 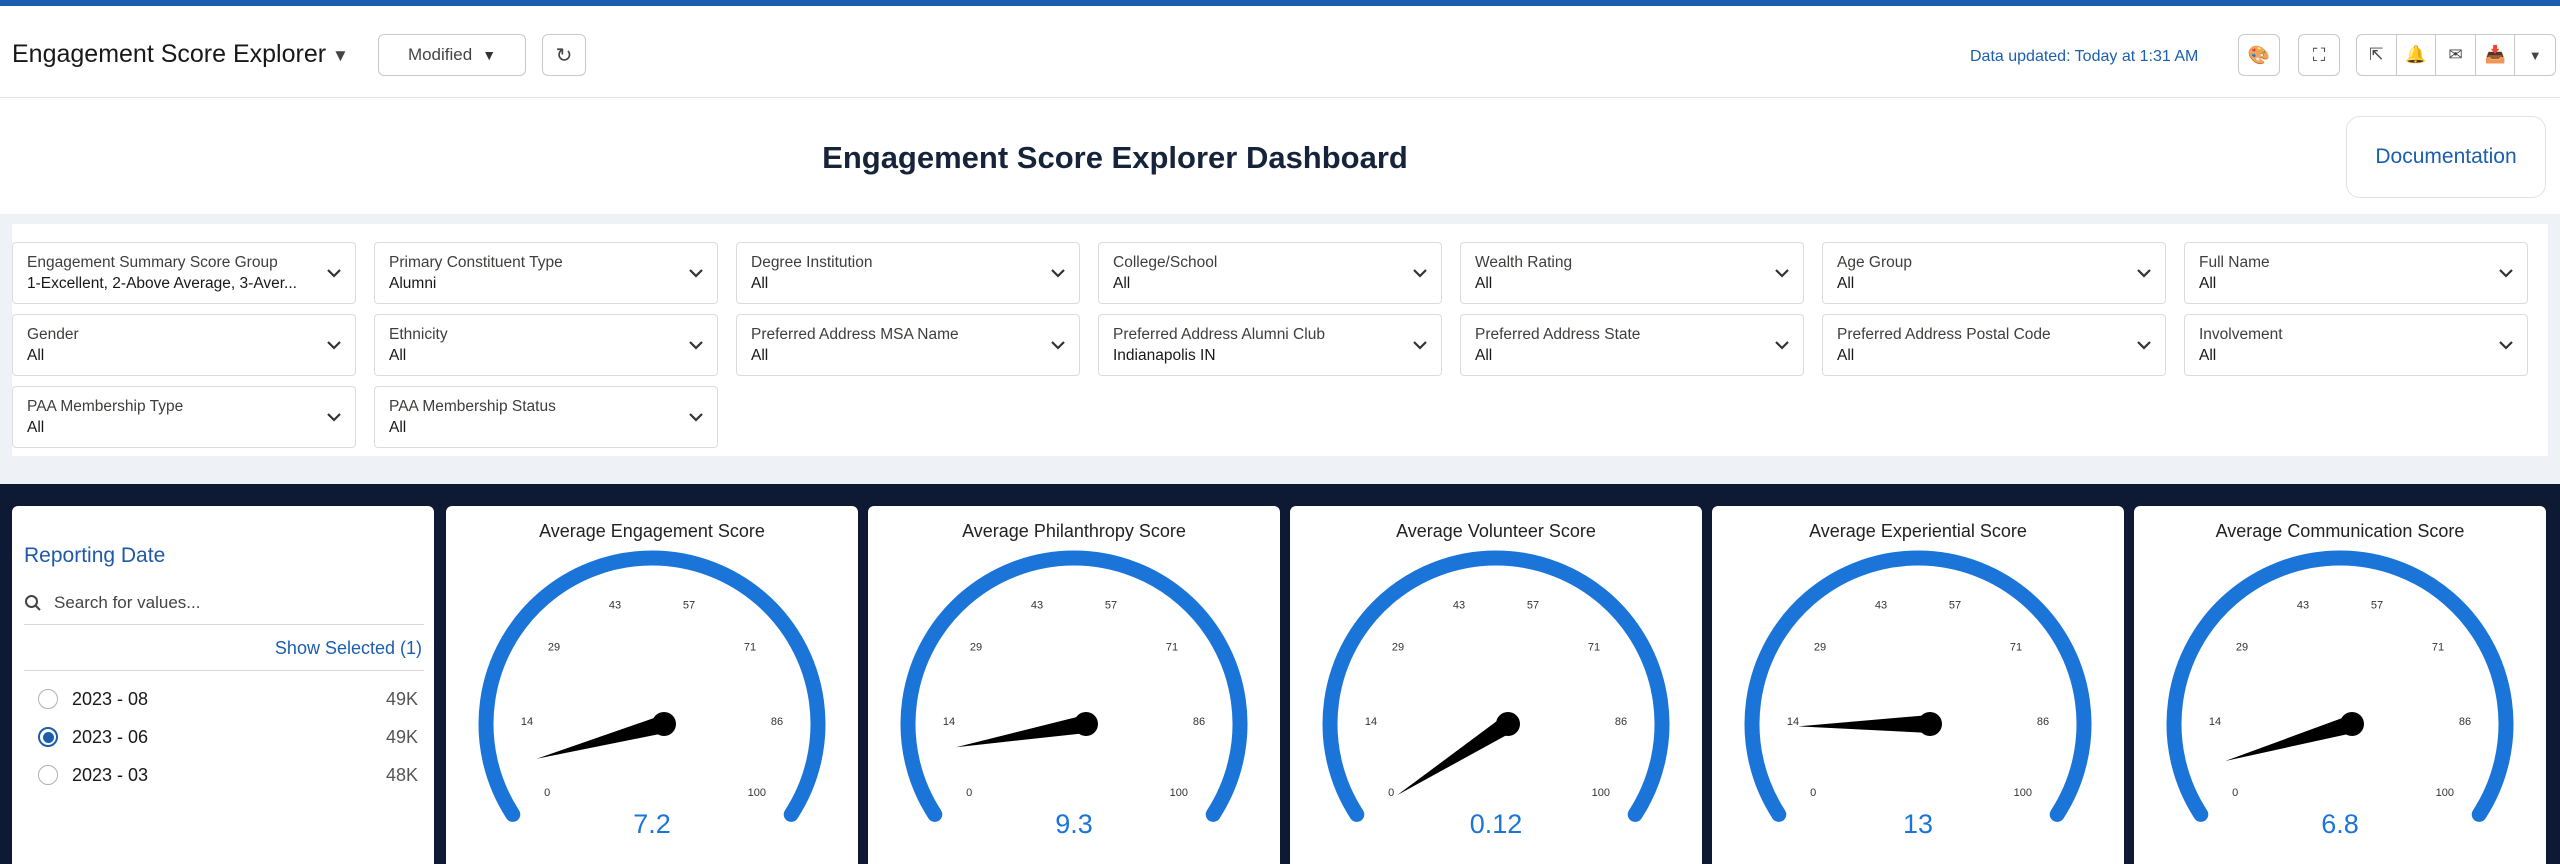 What do you see at coordinates (547, 793) in the screenshot?
I see `gauge-tick-label: 0` at bounding box center [547, 793].